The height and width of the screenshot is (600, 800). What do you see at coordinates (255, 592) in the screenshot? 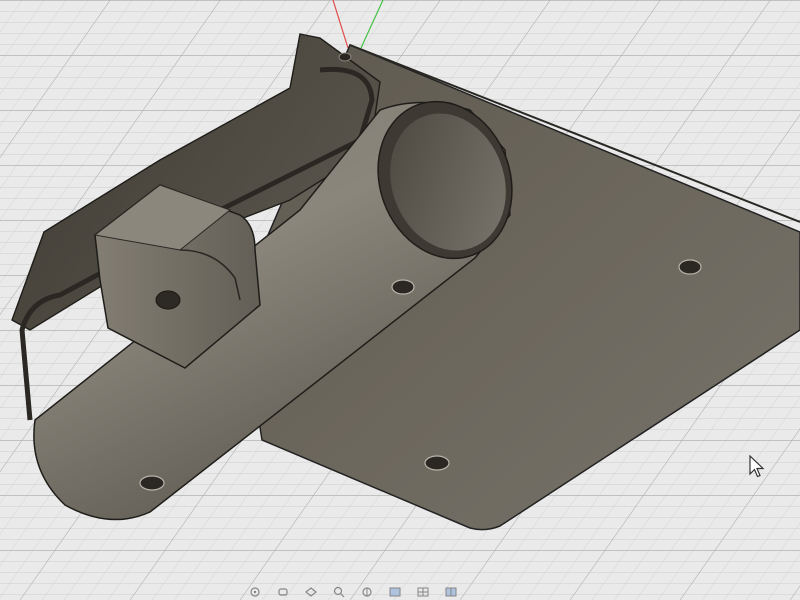
I see `orbit-icon` at bounding box center [255, 592].